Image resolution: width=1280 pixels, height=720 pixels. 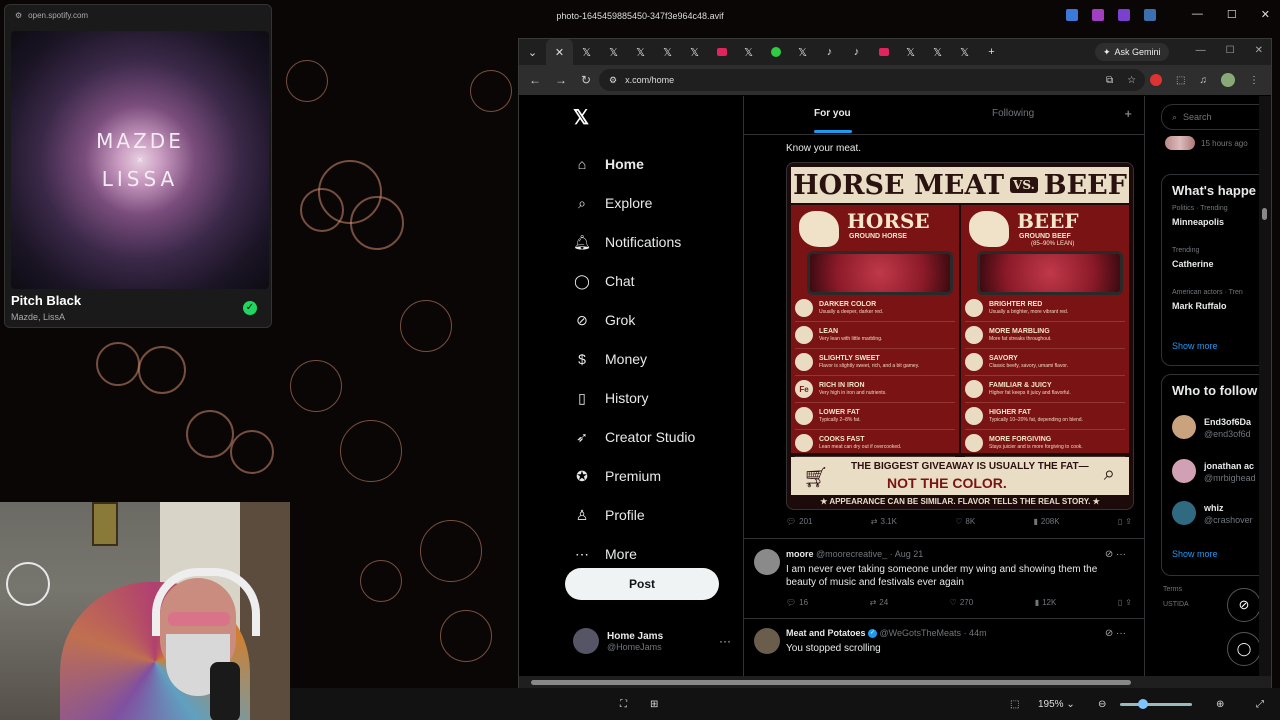 What do you see at coordinates (1214, 508) in the screenshot?
I see `follow-suggestion-name: whiz` at bounding box center [1214, 508].